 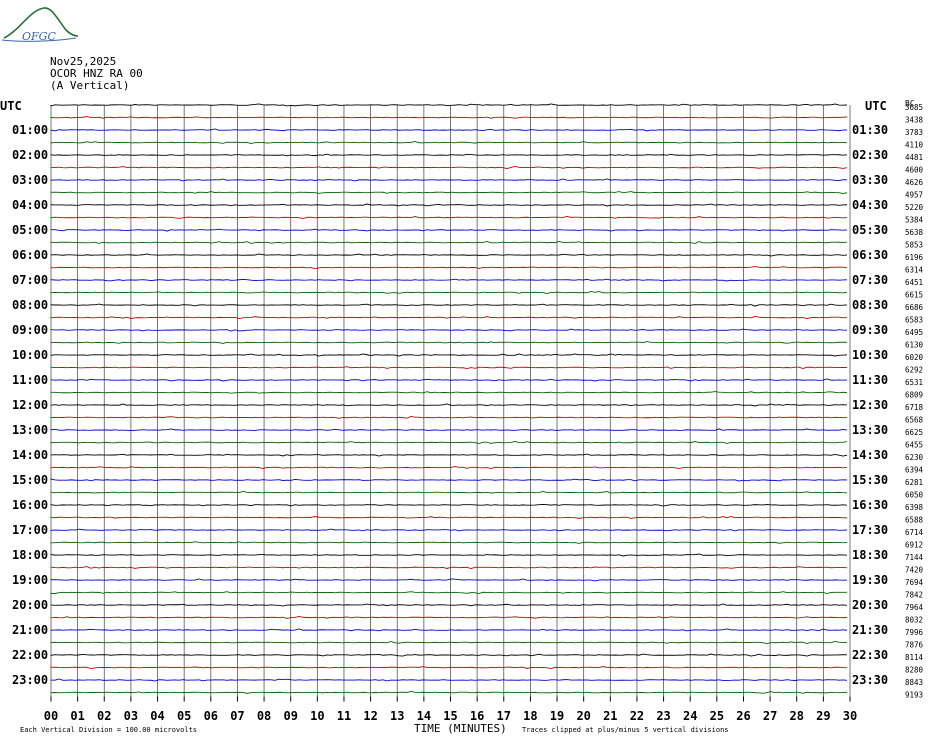 What do you see at coordinates (870, 630) in the screenshot?
I see `right-hour-label: 21:30` at bounding box center [870, 630].